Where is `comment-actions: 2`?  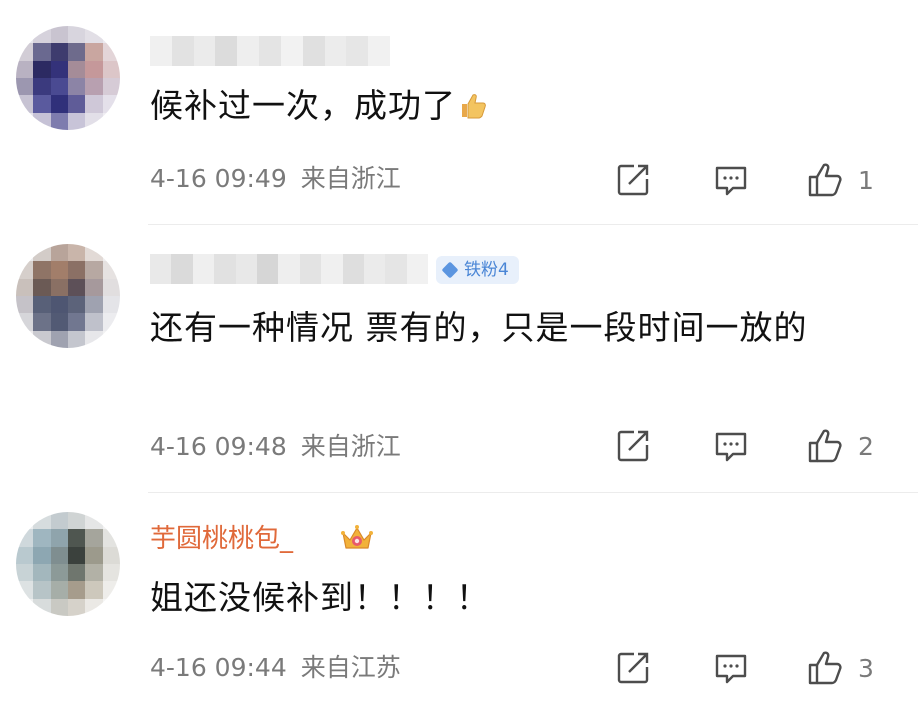 comment-actions: 2 is located at coordinates (459, 446).